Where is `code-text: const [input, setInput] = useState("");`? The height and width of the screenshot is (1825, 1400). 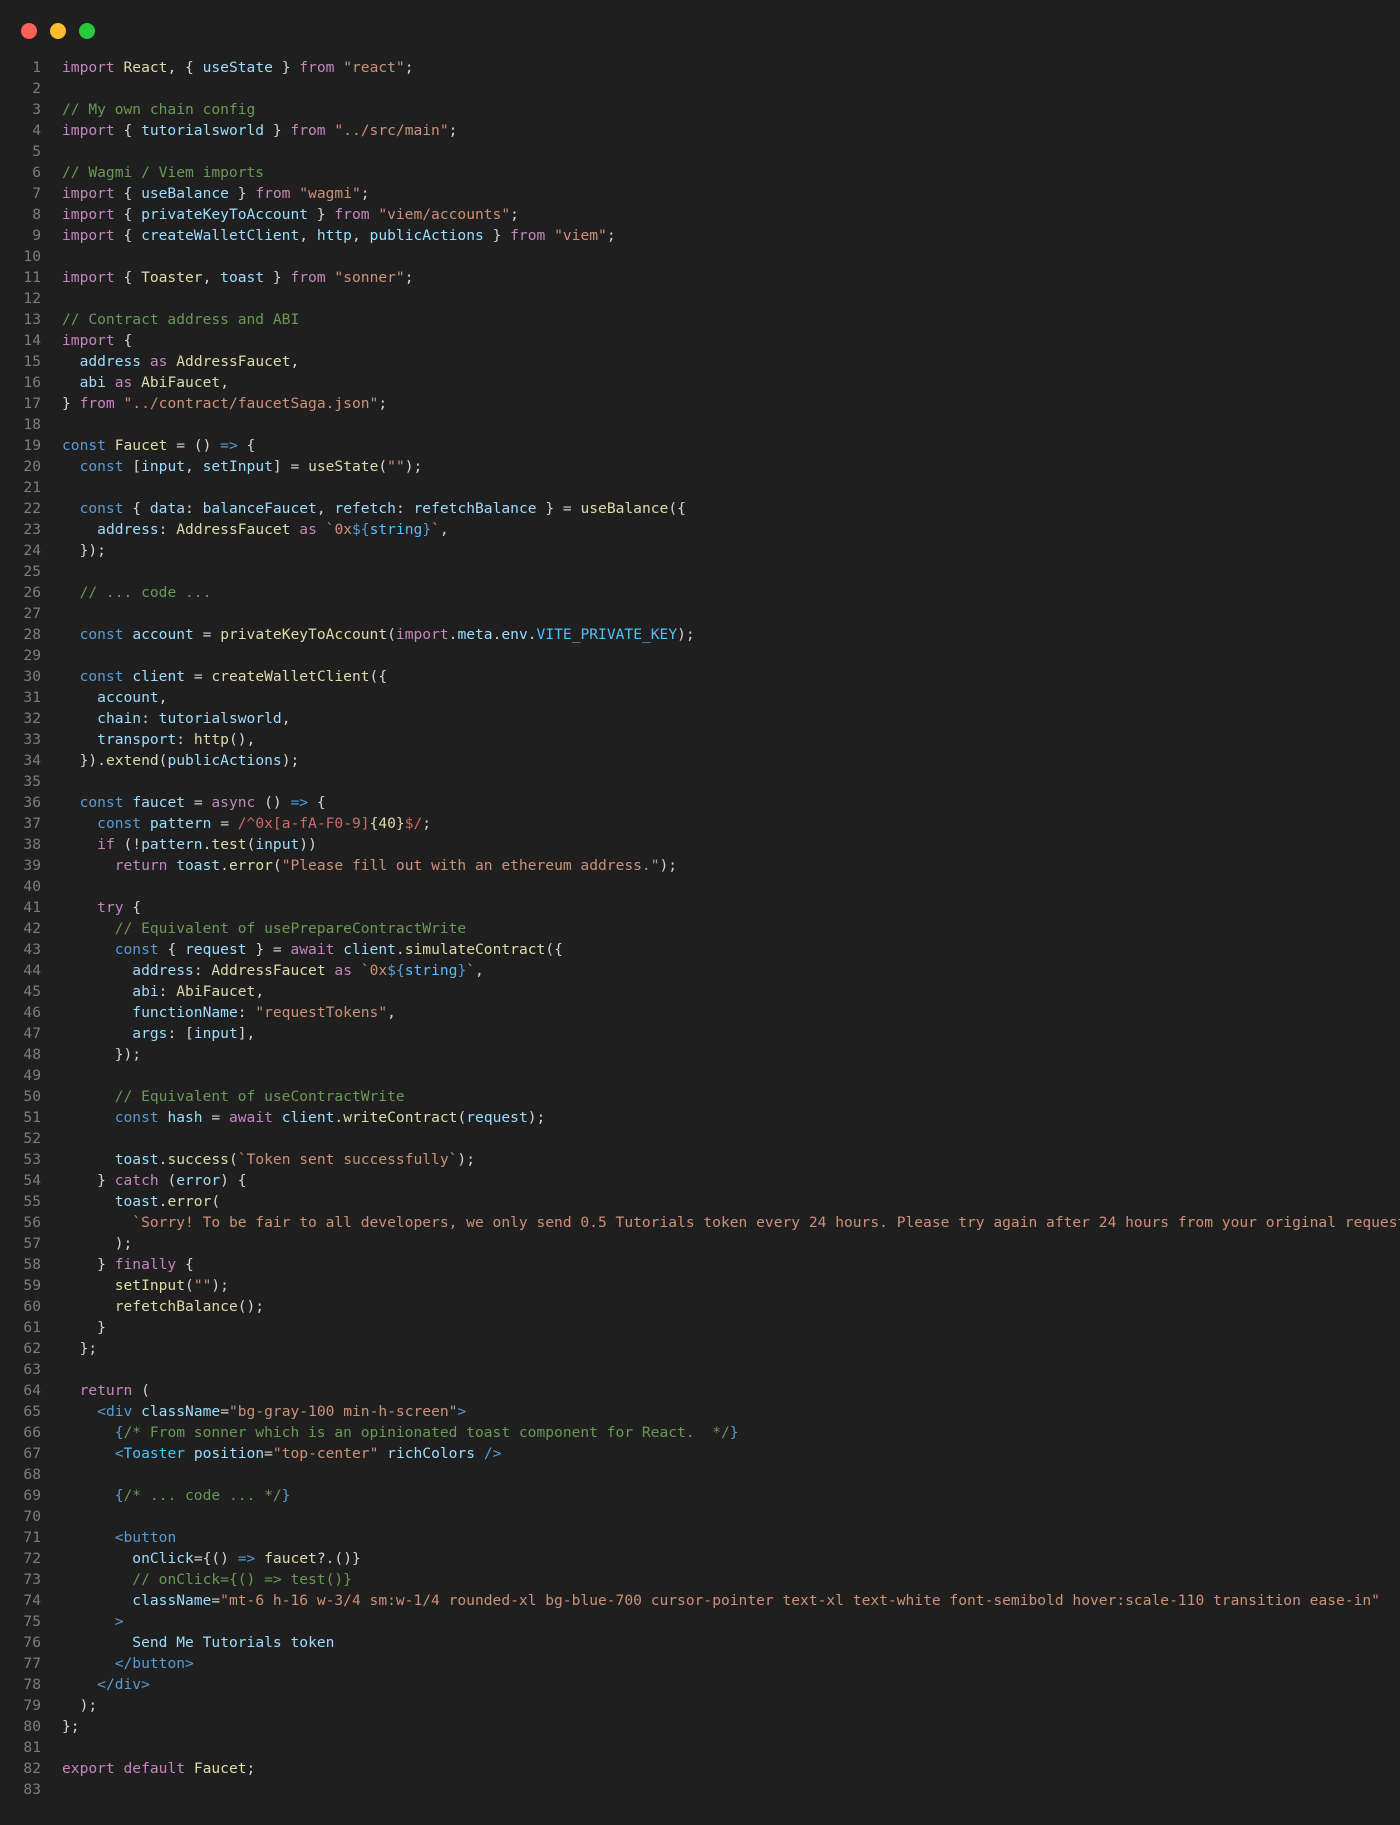 code-text: const [input, setInput] = useState(""); is located at coordinates (251, 466).